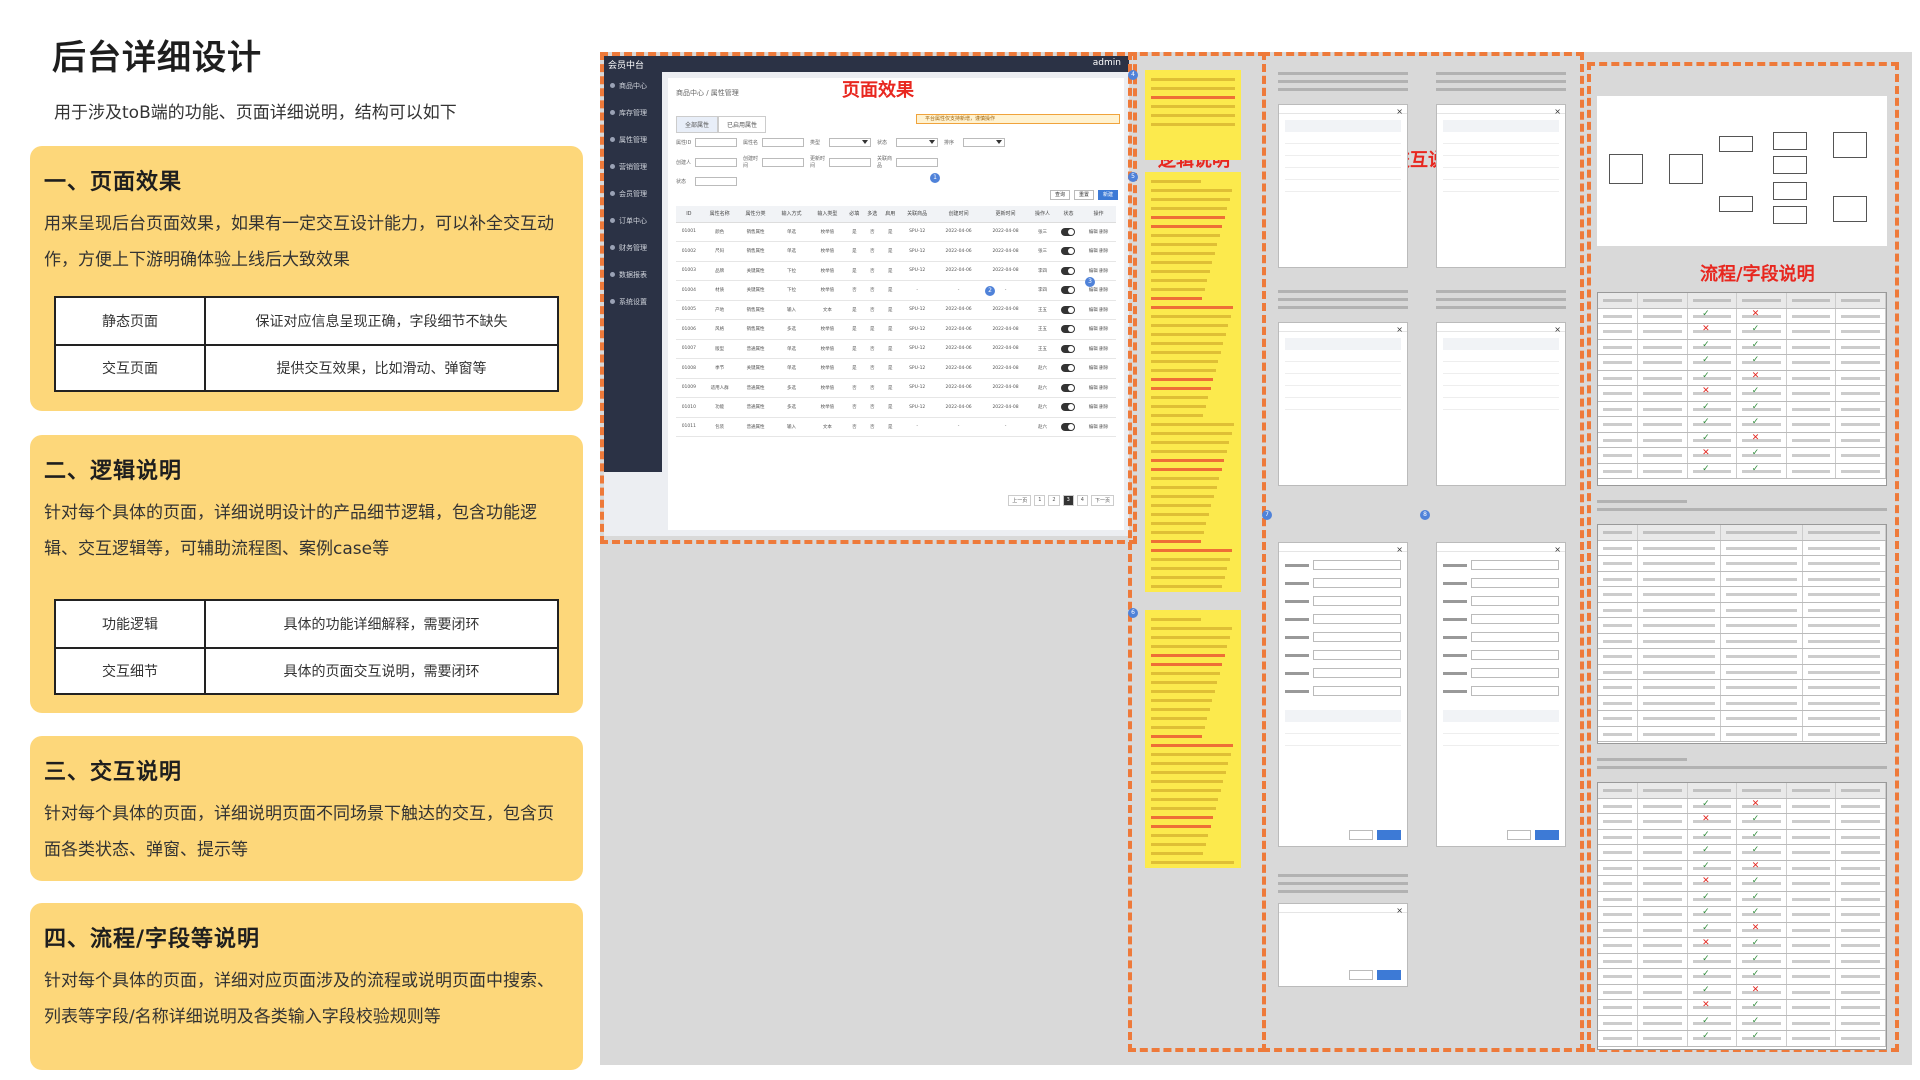 This screenshot has width=1920, height=1080. Describe the element at coordinates (1133, 613) in the screenshot. I see `annotation-badge: 6` at that location.